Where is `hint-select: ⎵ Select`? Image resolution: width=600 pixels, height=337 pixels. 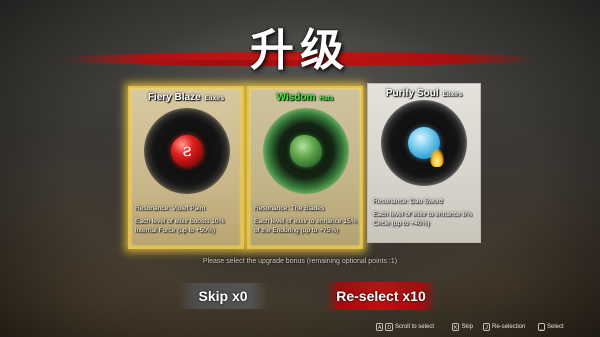 hint-select: ⎵ Select is located at coordinates (551, 327).